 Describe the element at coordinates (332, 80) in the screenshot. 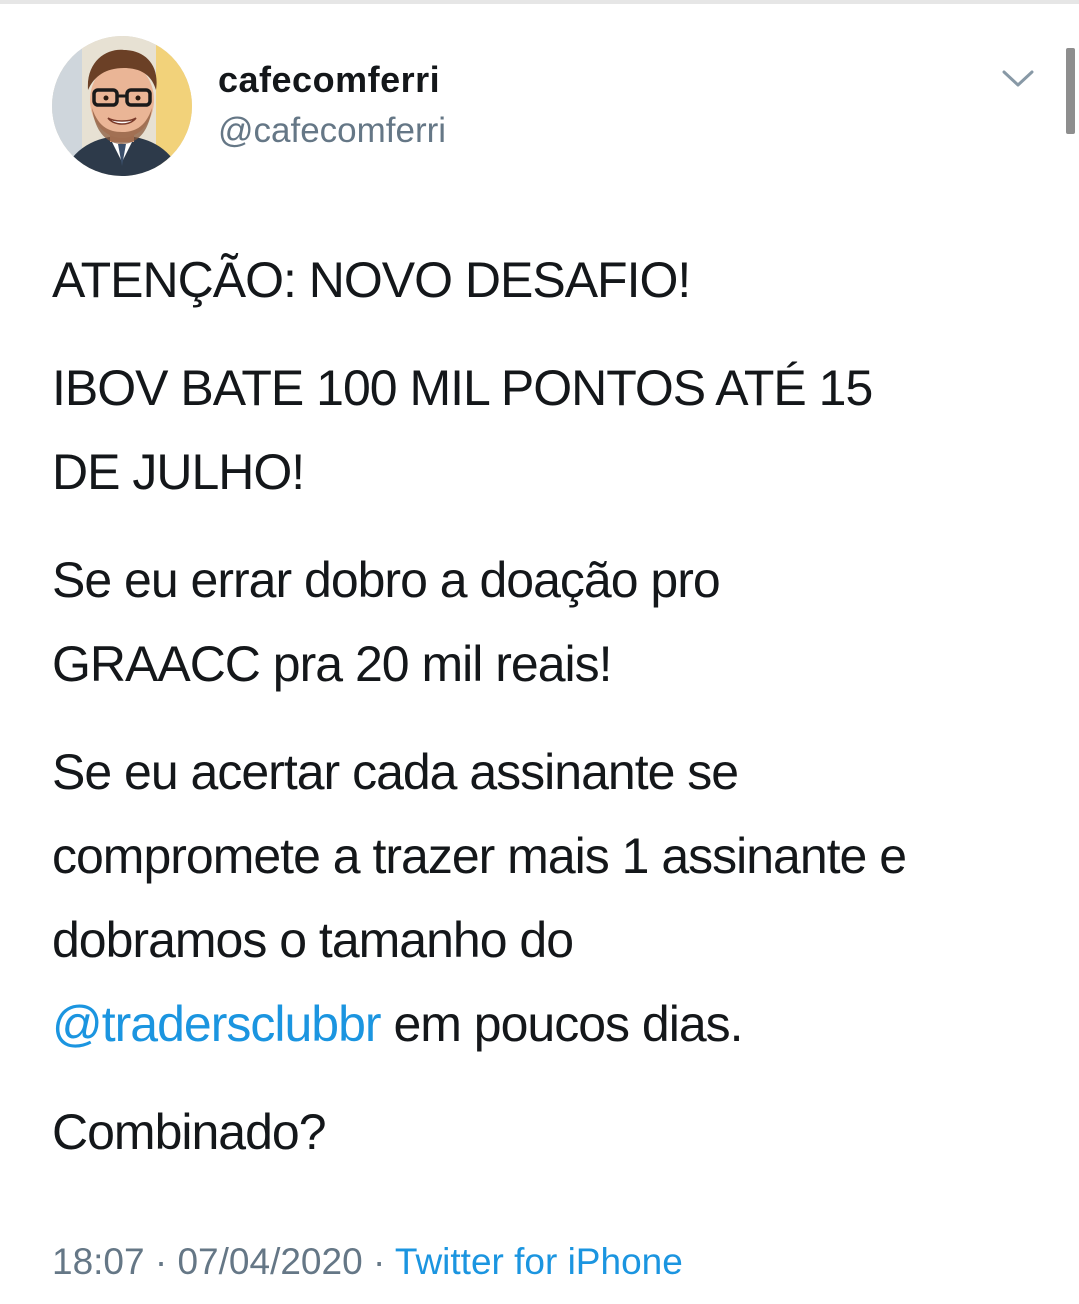

I see `display-name: cafecomferri` at that location.